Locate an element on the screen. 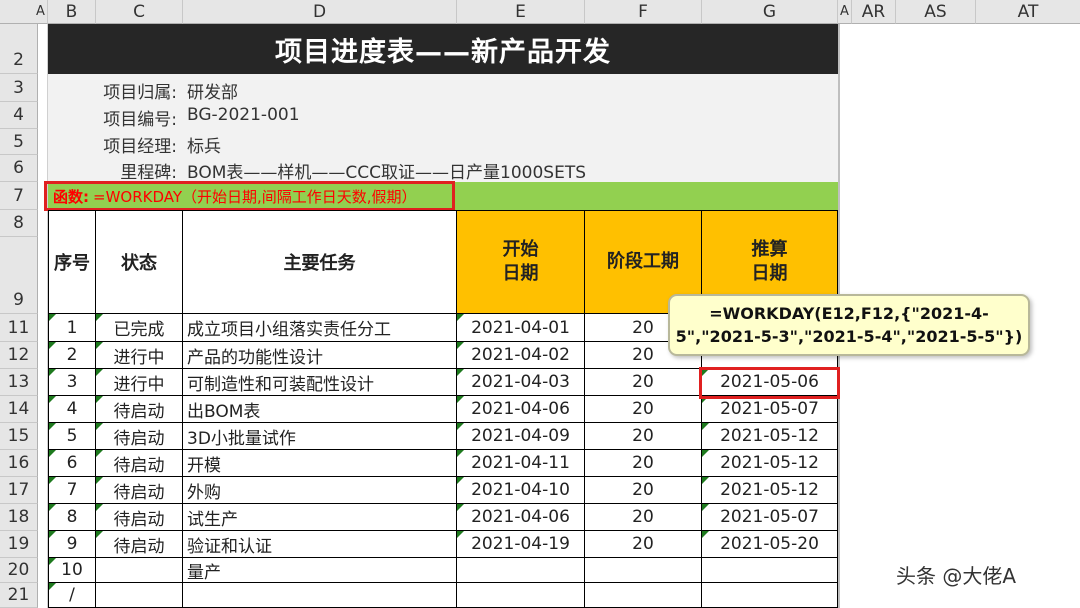 The height and width of the screenshot is (608, 1080). row-header-11: 11 is located at coordinates (19, 328).